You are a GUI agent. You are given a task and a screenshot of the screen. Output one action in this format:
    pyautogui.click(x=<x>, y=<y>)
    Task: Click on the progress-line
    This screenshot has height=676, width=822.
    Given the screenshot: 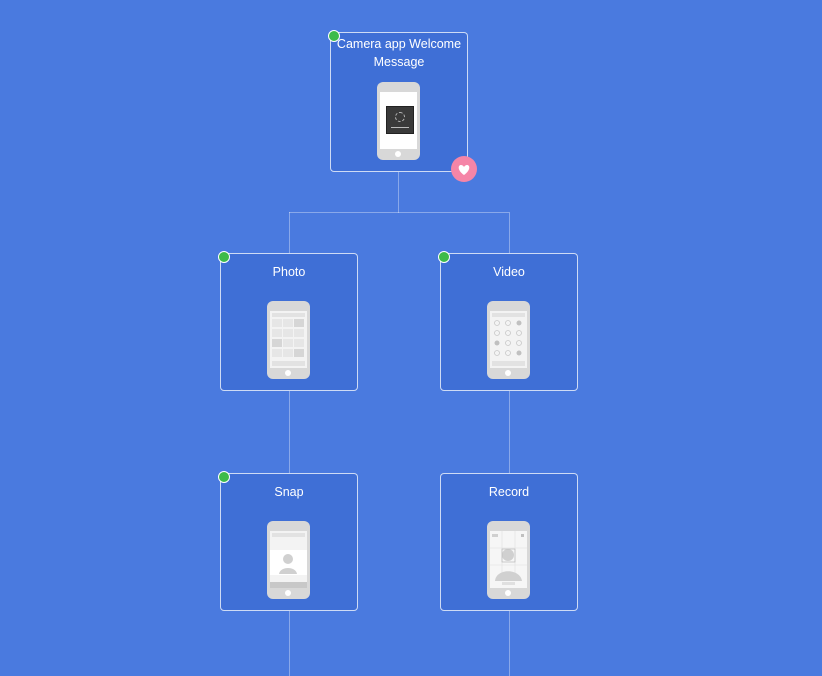 What is the action you would take?
    pyautogui.click(x=400, y=127)
    